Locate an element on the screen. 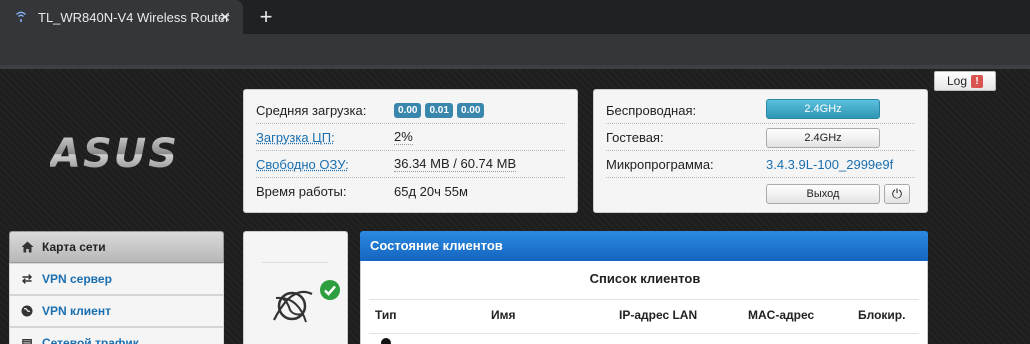 The image size is (1030, 344). load-average-row: Средняя загрузка: 0.00 0.01 0.00 is located at coordinates (410, 110).